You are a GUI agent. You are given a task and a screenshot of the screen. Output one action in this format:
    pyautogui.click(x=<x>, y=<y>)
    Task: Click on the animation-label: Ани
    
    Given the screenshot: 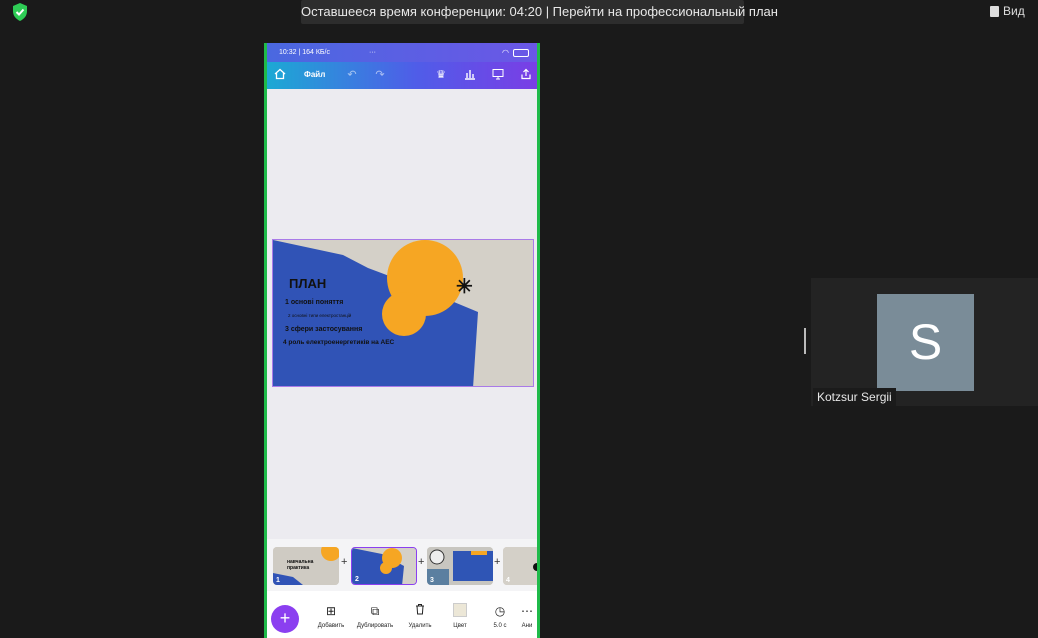 What is the action you would take?
    pyautogui.click(x=527, y=626)
    